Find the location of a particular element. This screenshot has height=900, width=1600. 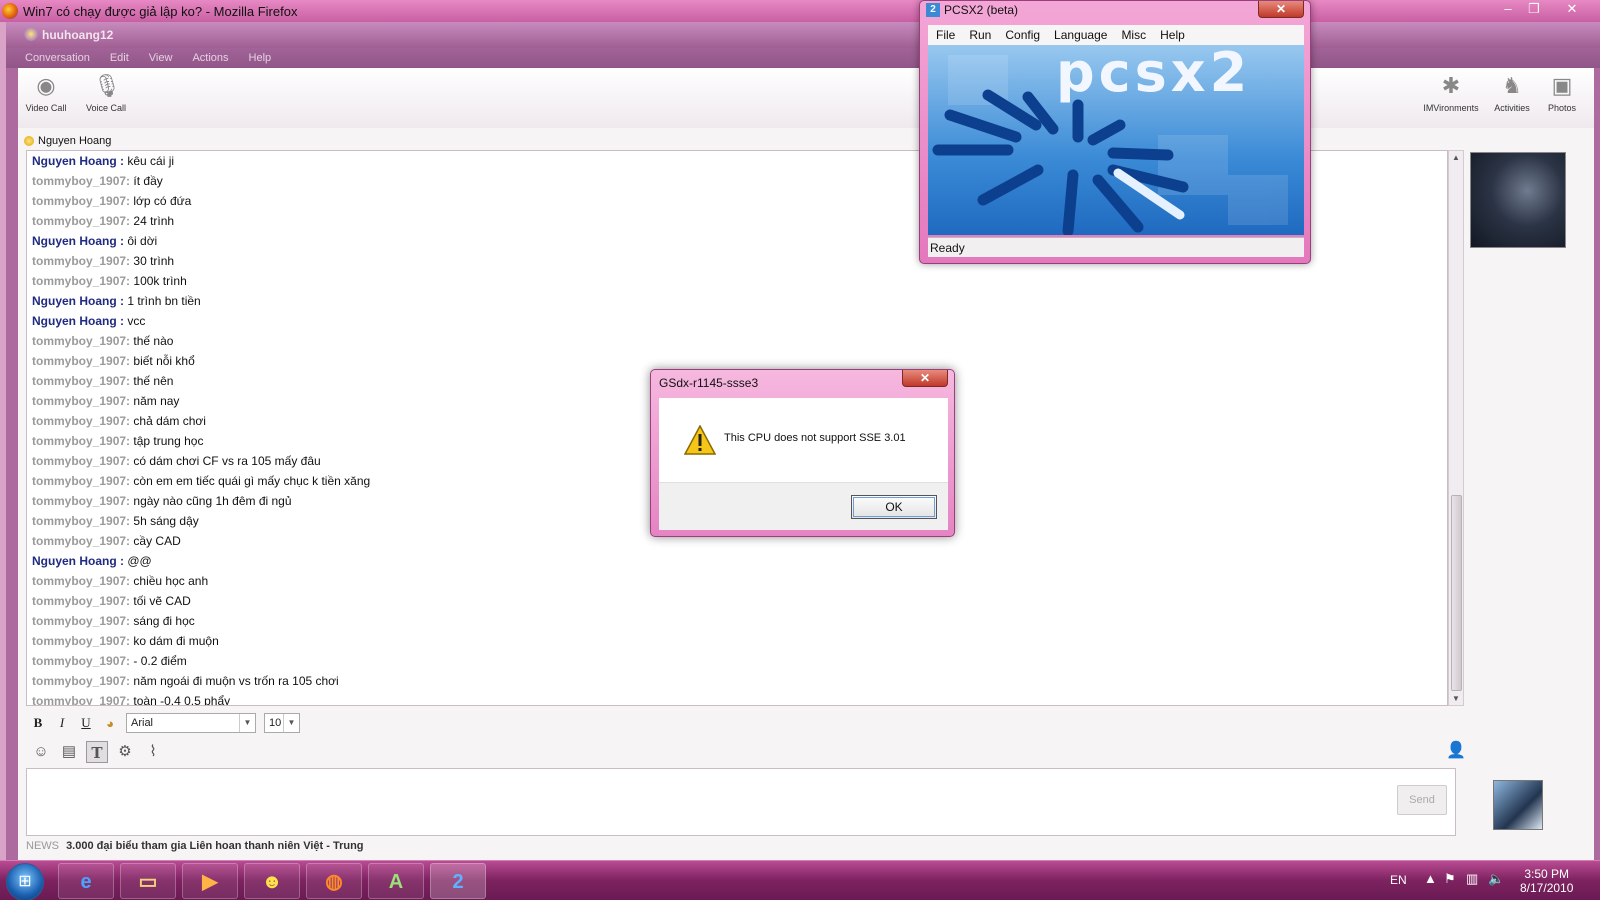

pcsx2-title: PCSX2 (beta) is located at coordinates (981, 10).